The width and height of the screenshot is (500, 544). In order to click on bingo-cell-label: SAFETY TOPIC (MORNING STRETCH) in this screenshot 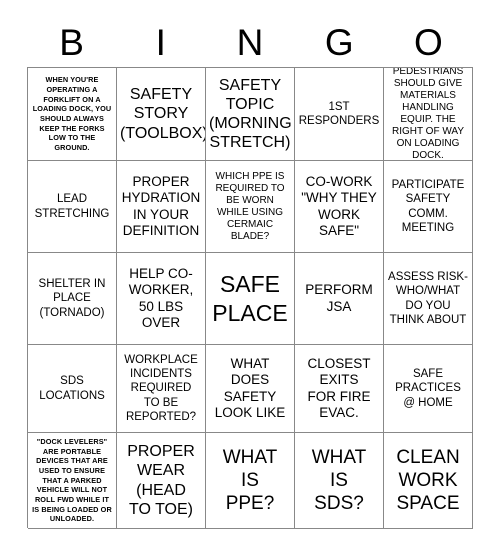, I will do `click(250, 114)`.